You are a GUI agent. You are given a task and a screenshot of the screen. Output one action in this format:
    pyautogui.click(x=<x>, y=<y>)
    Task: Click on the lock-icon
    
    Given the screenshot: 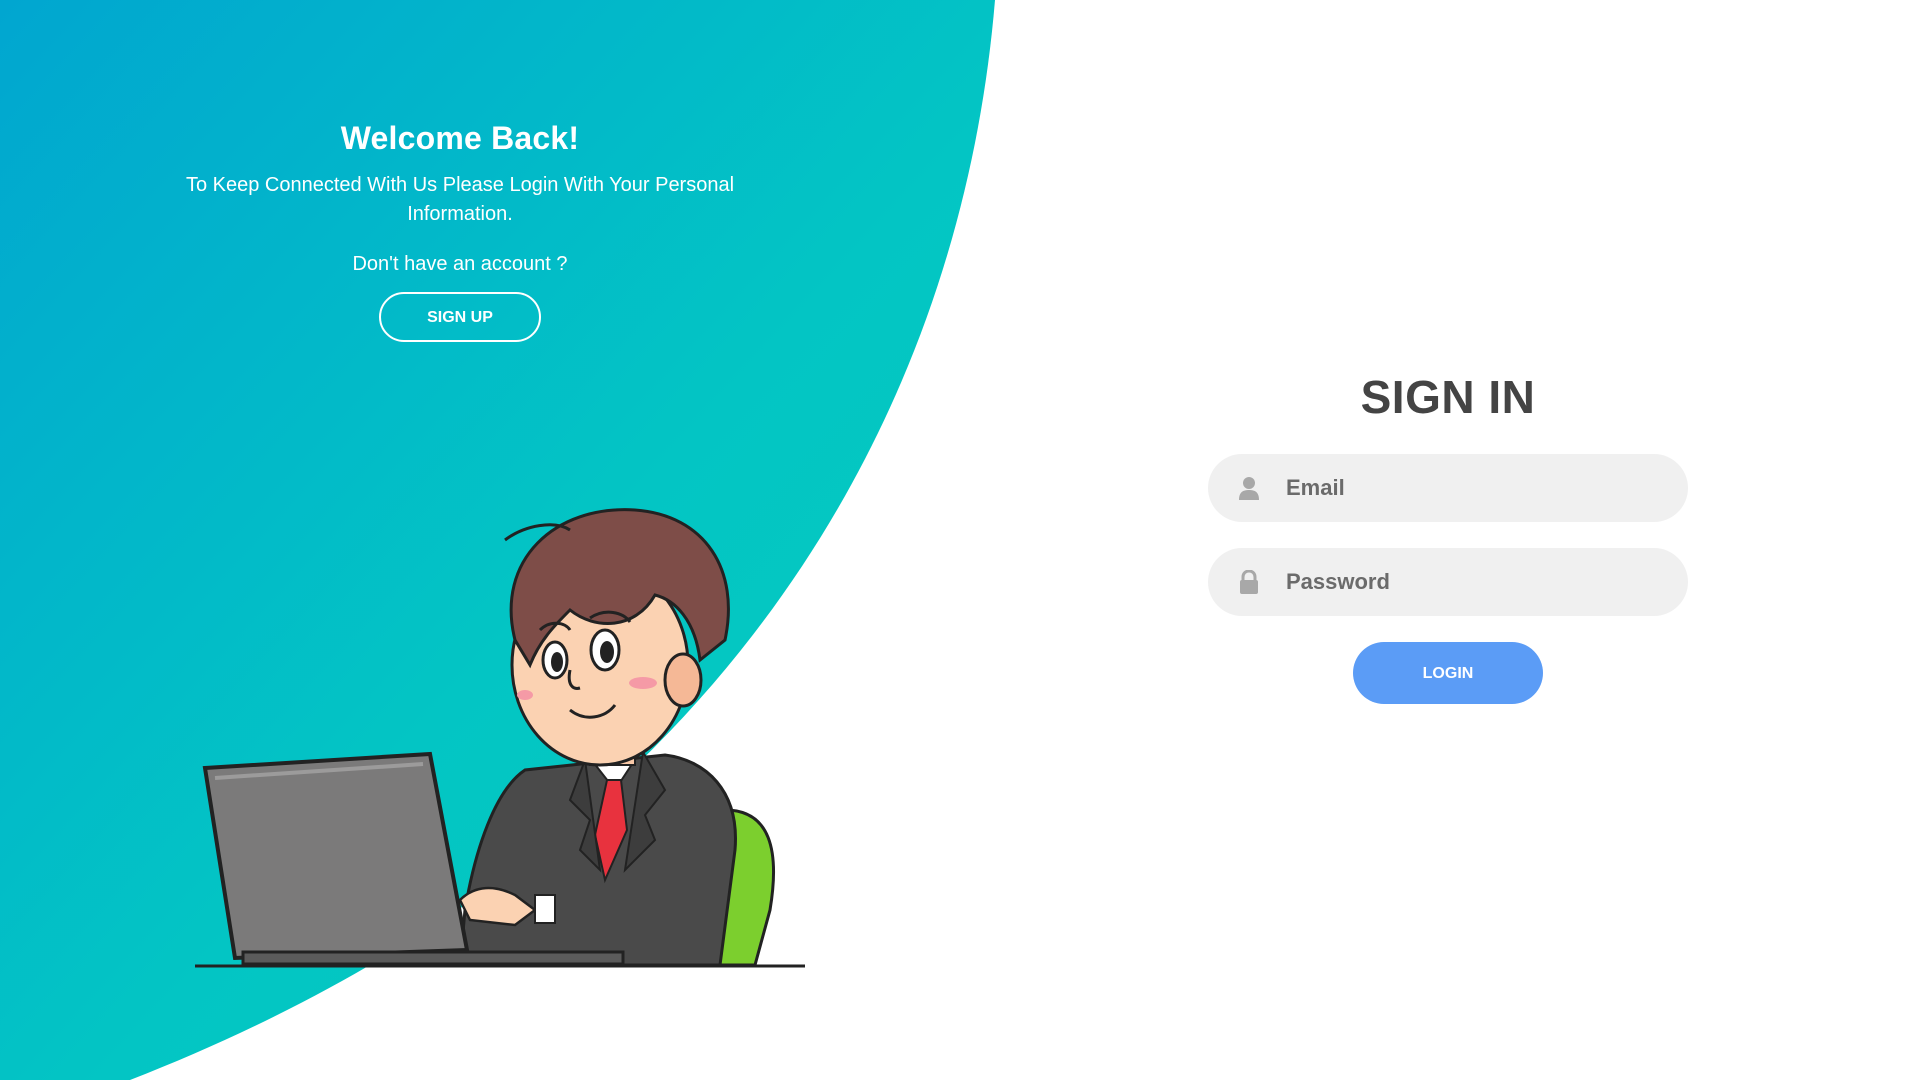 What is the action you would take?
    pyautogui.click(x=1249, y=582)
    